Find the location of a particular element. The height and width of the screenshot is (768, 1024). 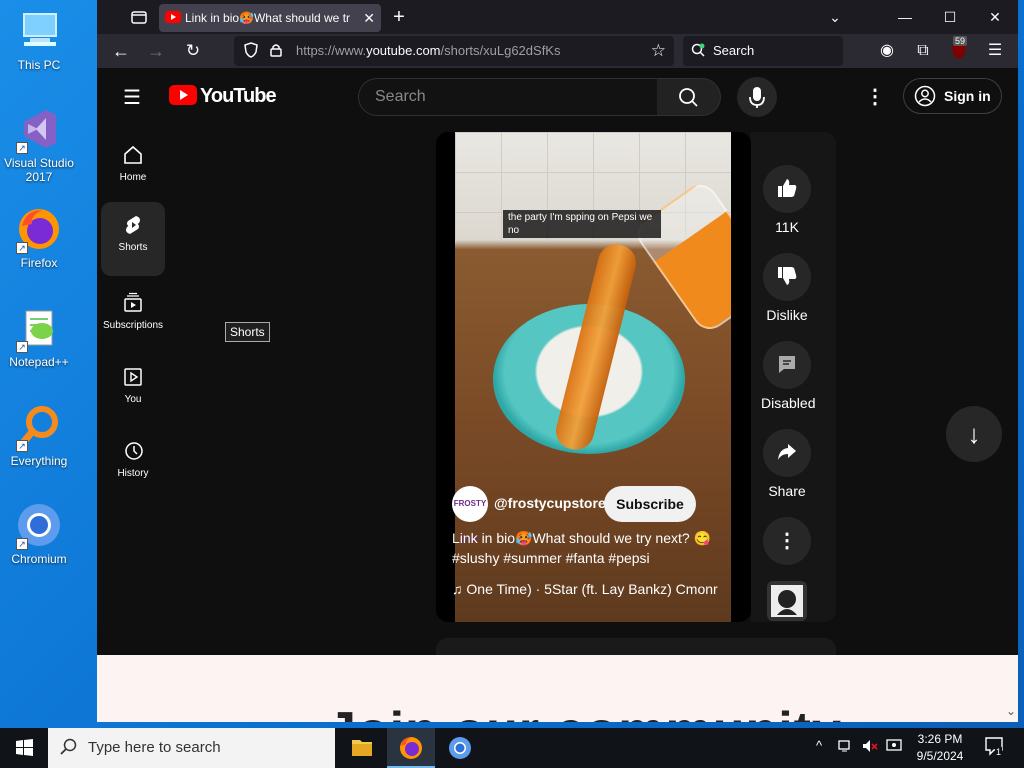

notification-count: 1 is located at coordinates (999, 752).